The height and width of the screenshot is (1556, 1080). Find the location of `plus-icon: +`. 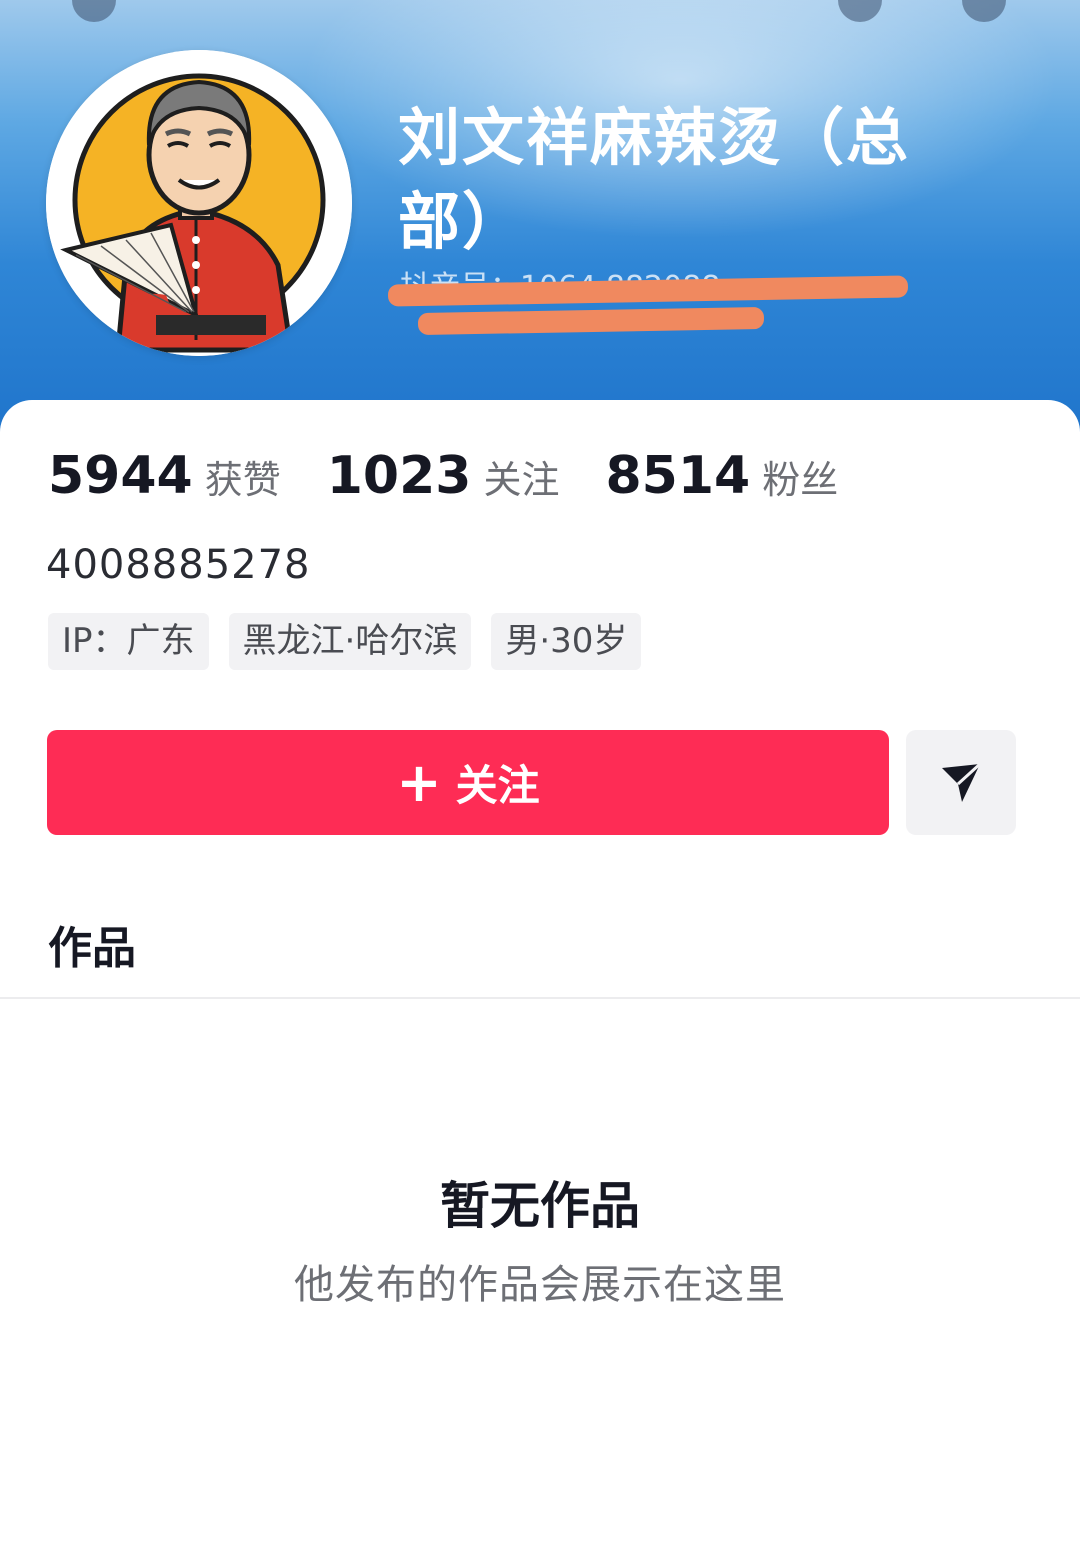

plus-icon: + is located at coordinates (419, 782).